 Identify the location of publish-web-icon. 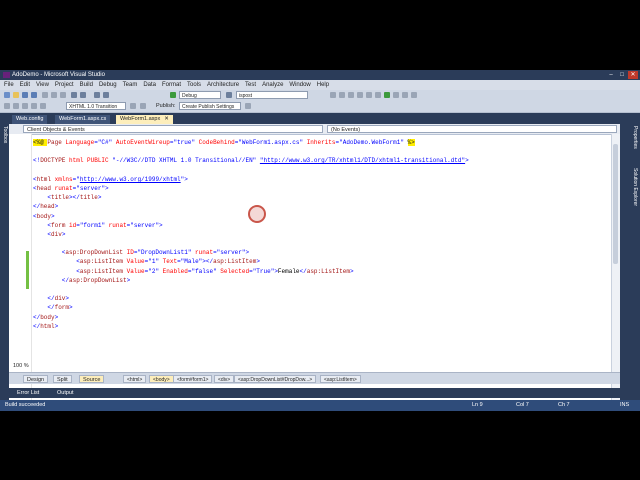
(248, 106).